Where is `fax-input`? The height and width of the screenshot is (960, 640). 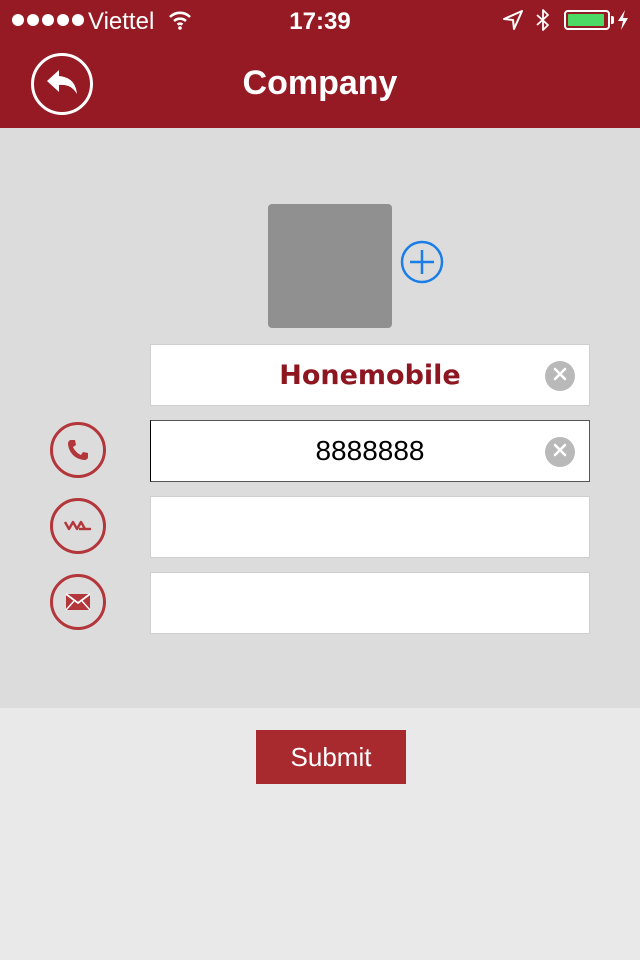 fax-input is located at coordinates (370, 527).